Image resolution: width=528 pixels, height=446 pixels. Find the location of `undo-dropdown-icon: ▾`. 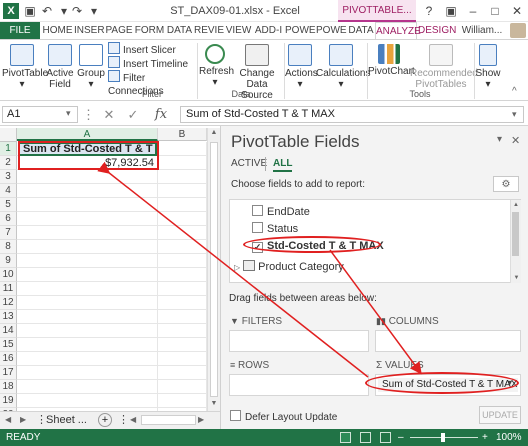

undo-dropdown-icon: ▾ is located at coordinates (64, 11).